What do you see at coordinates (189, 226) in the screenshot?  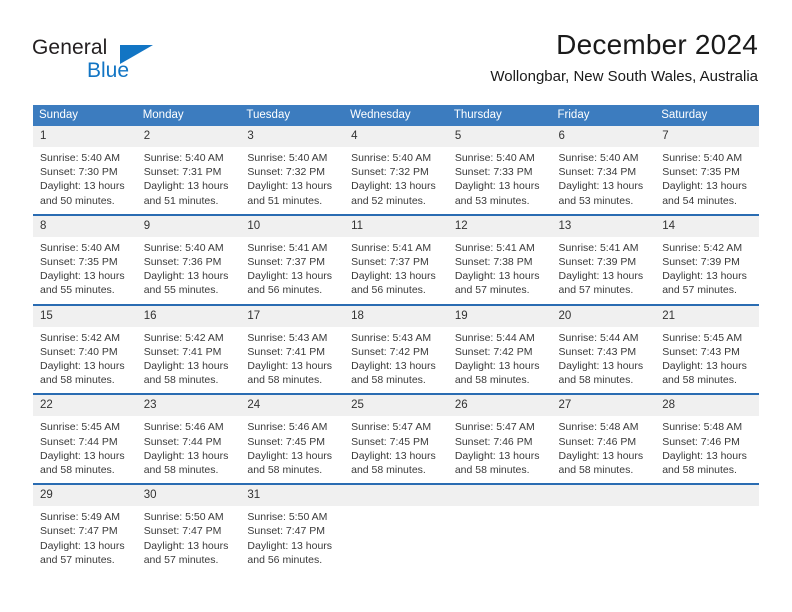 I see `day-number-9: 9` at bounding box center [189, 226].